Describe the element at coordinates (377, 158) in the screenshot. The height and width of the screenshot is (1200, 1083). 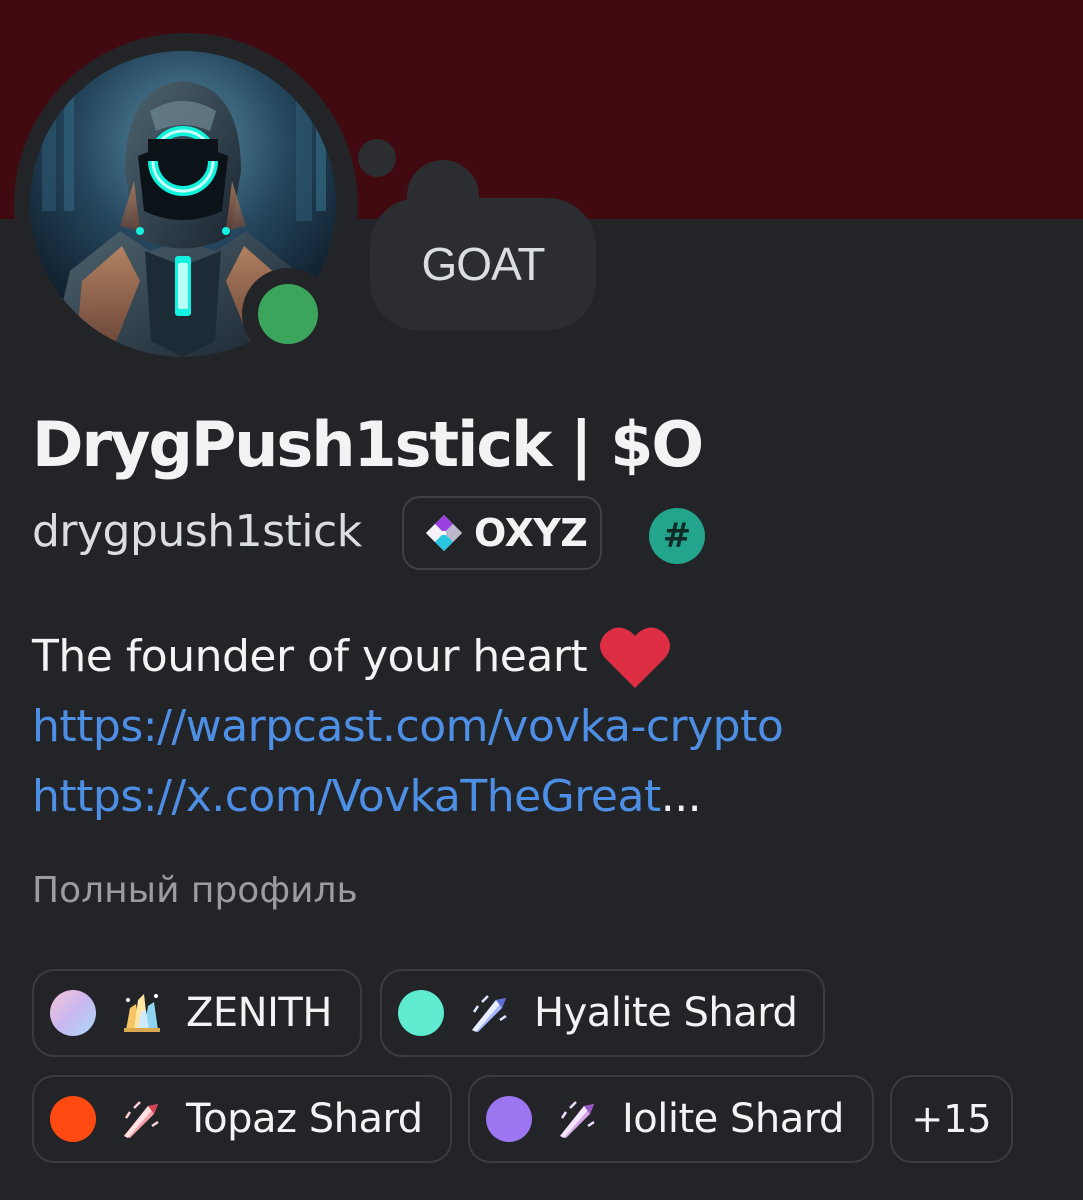
I see `thought-bubble-dot-small` at that location.